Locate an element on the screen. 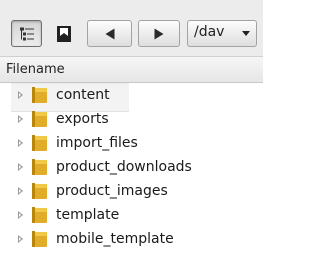 This screenshot has height=264, width=320. list-item: product_downloads is located at coordinates (131, 168).